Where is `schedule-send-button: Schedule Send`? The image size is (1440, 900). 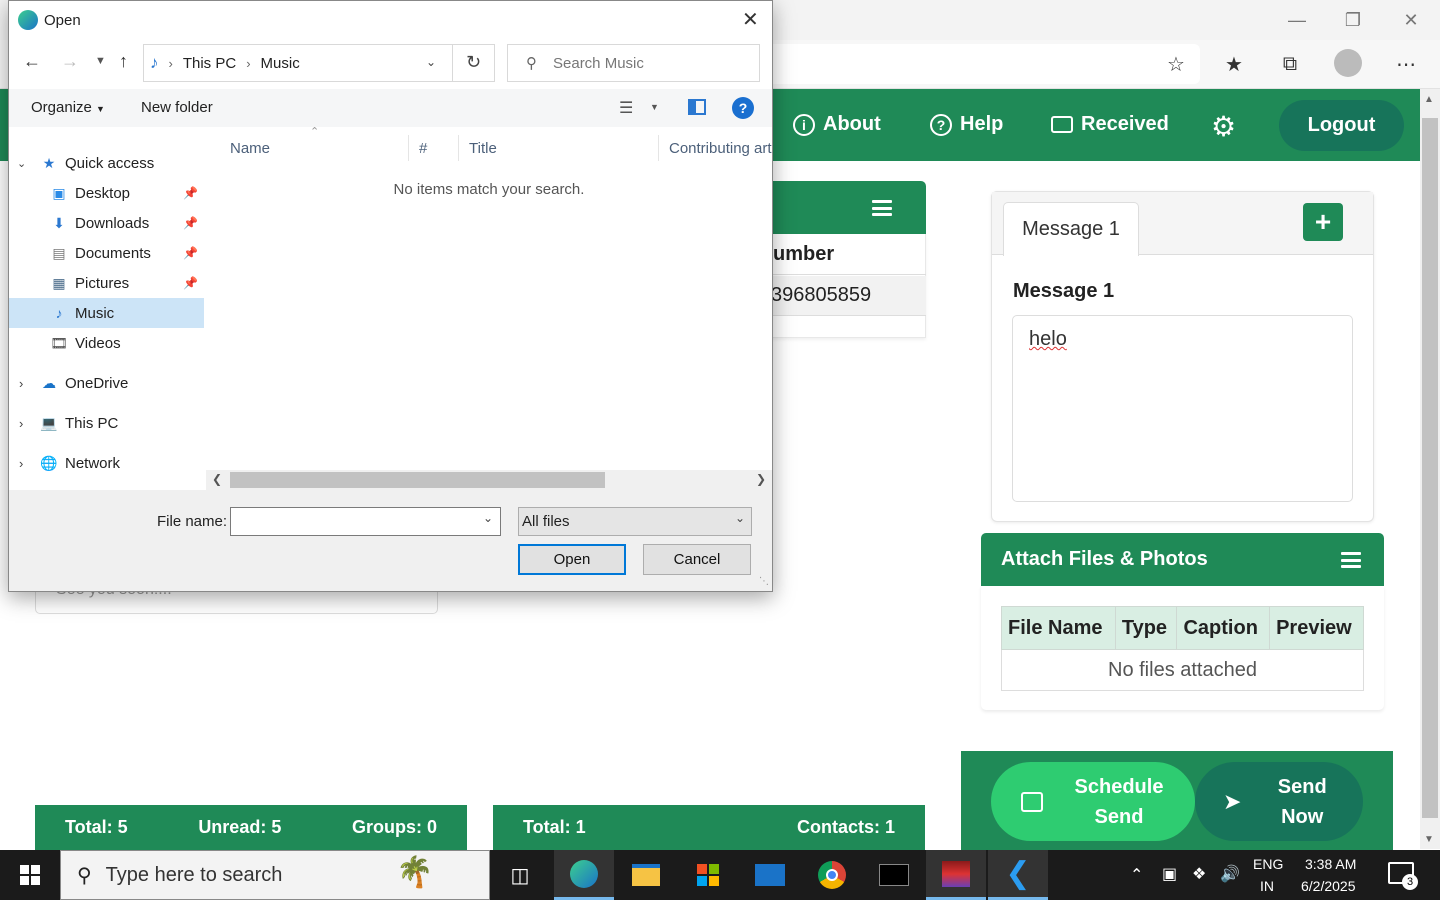
schedule-send-button: Schedule Send is located at coordinates (1093, 801).